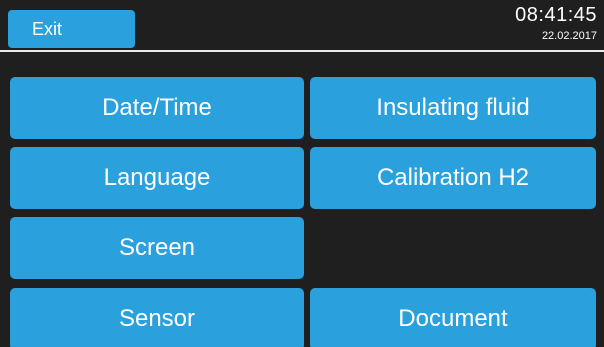 The height and width of the screenshot is (347, 604). I want to click on document-label: Document, so click(453, 318).